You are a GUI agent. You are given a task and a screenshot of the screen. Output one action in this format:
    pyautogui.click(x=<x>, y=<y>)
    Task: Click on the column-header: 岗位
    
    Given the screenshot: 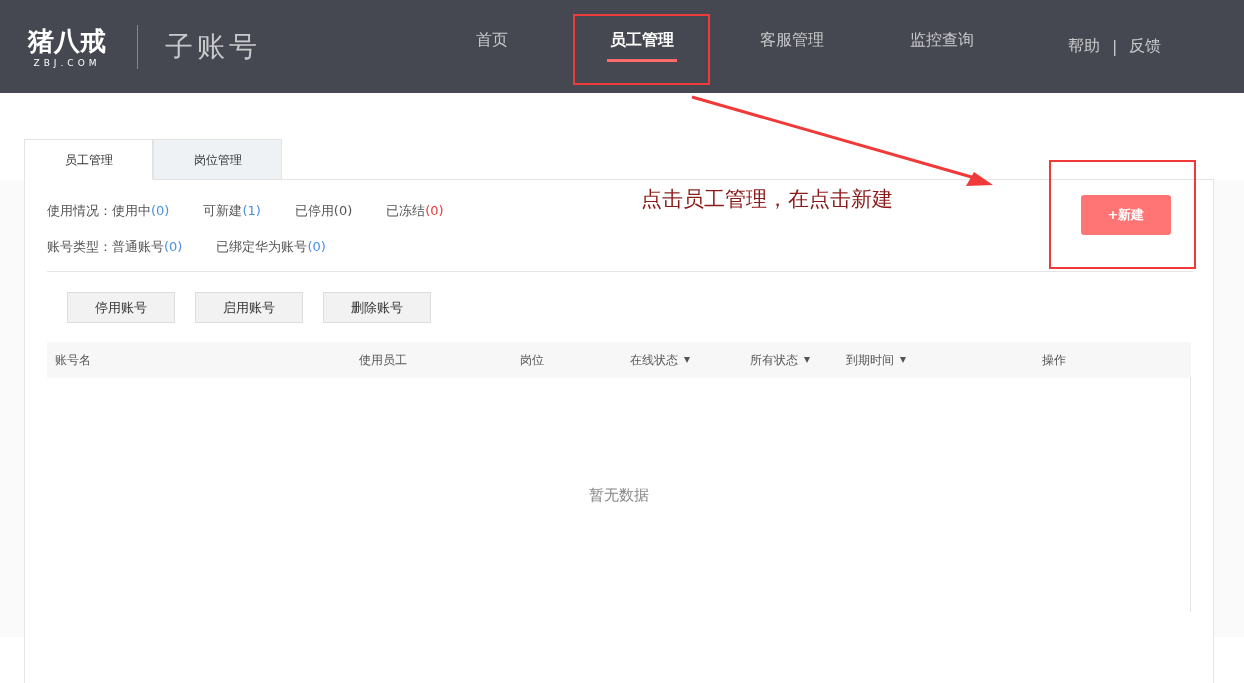 What is the action you would take?
    pyautogui.click(x=532, y=360)
    